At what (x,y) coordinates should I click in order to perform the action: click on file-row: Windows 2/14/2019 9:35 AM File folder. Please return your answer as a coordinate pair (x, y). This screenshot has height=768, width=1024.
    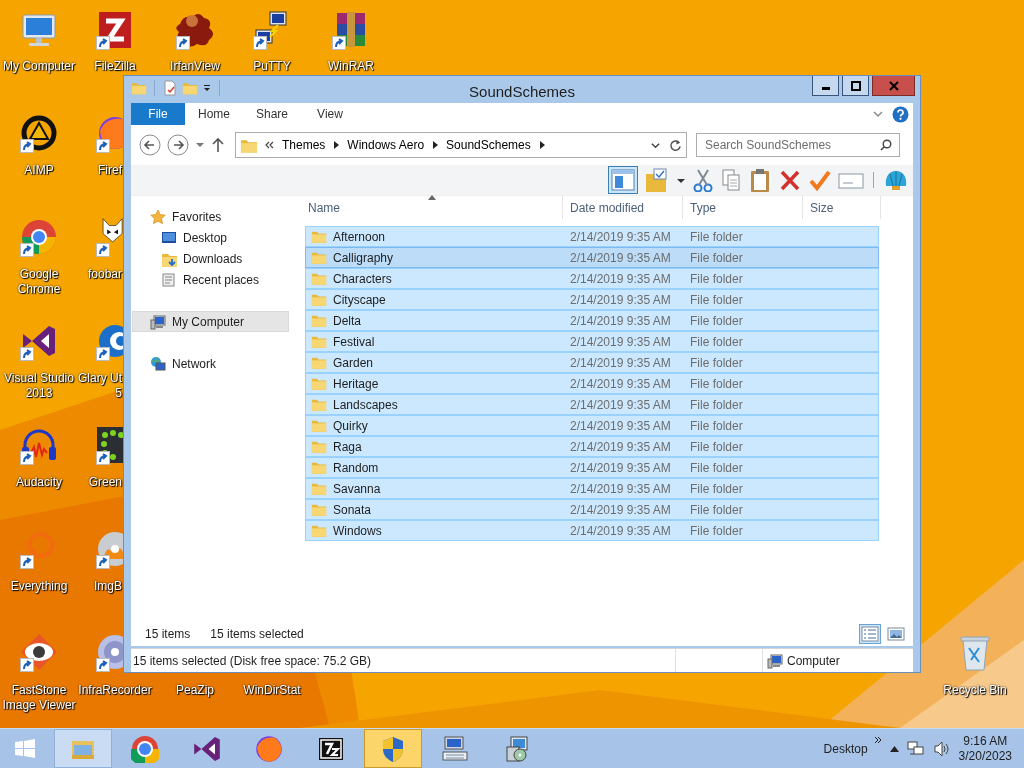
    Looking at the image, I should click on (592, 530).